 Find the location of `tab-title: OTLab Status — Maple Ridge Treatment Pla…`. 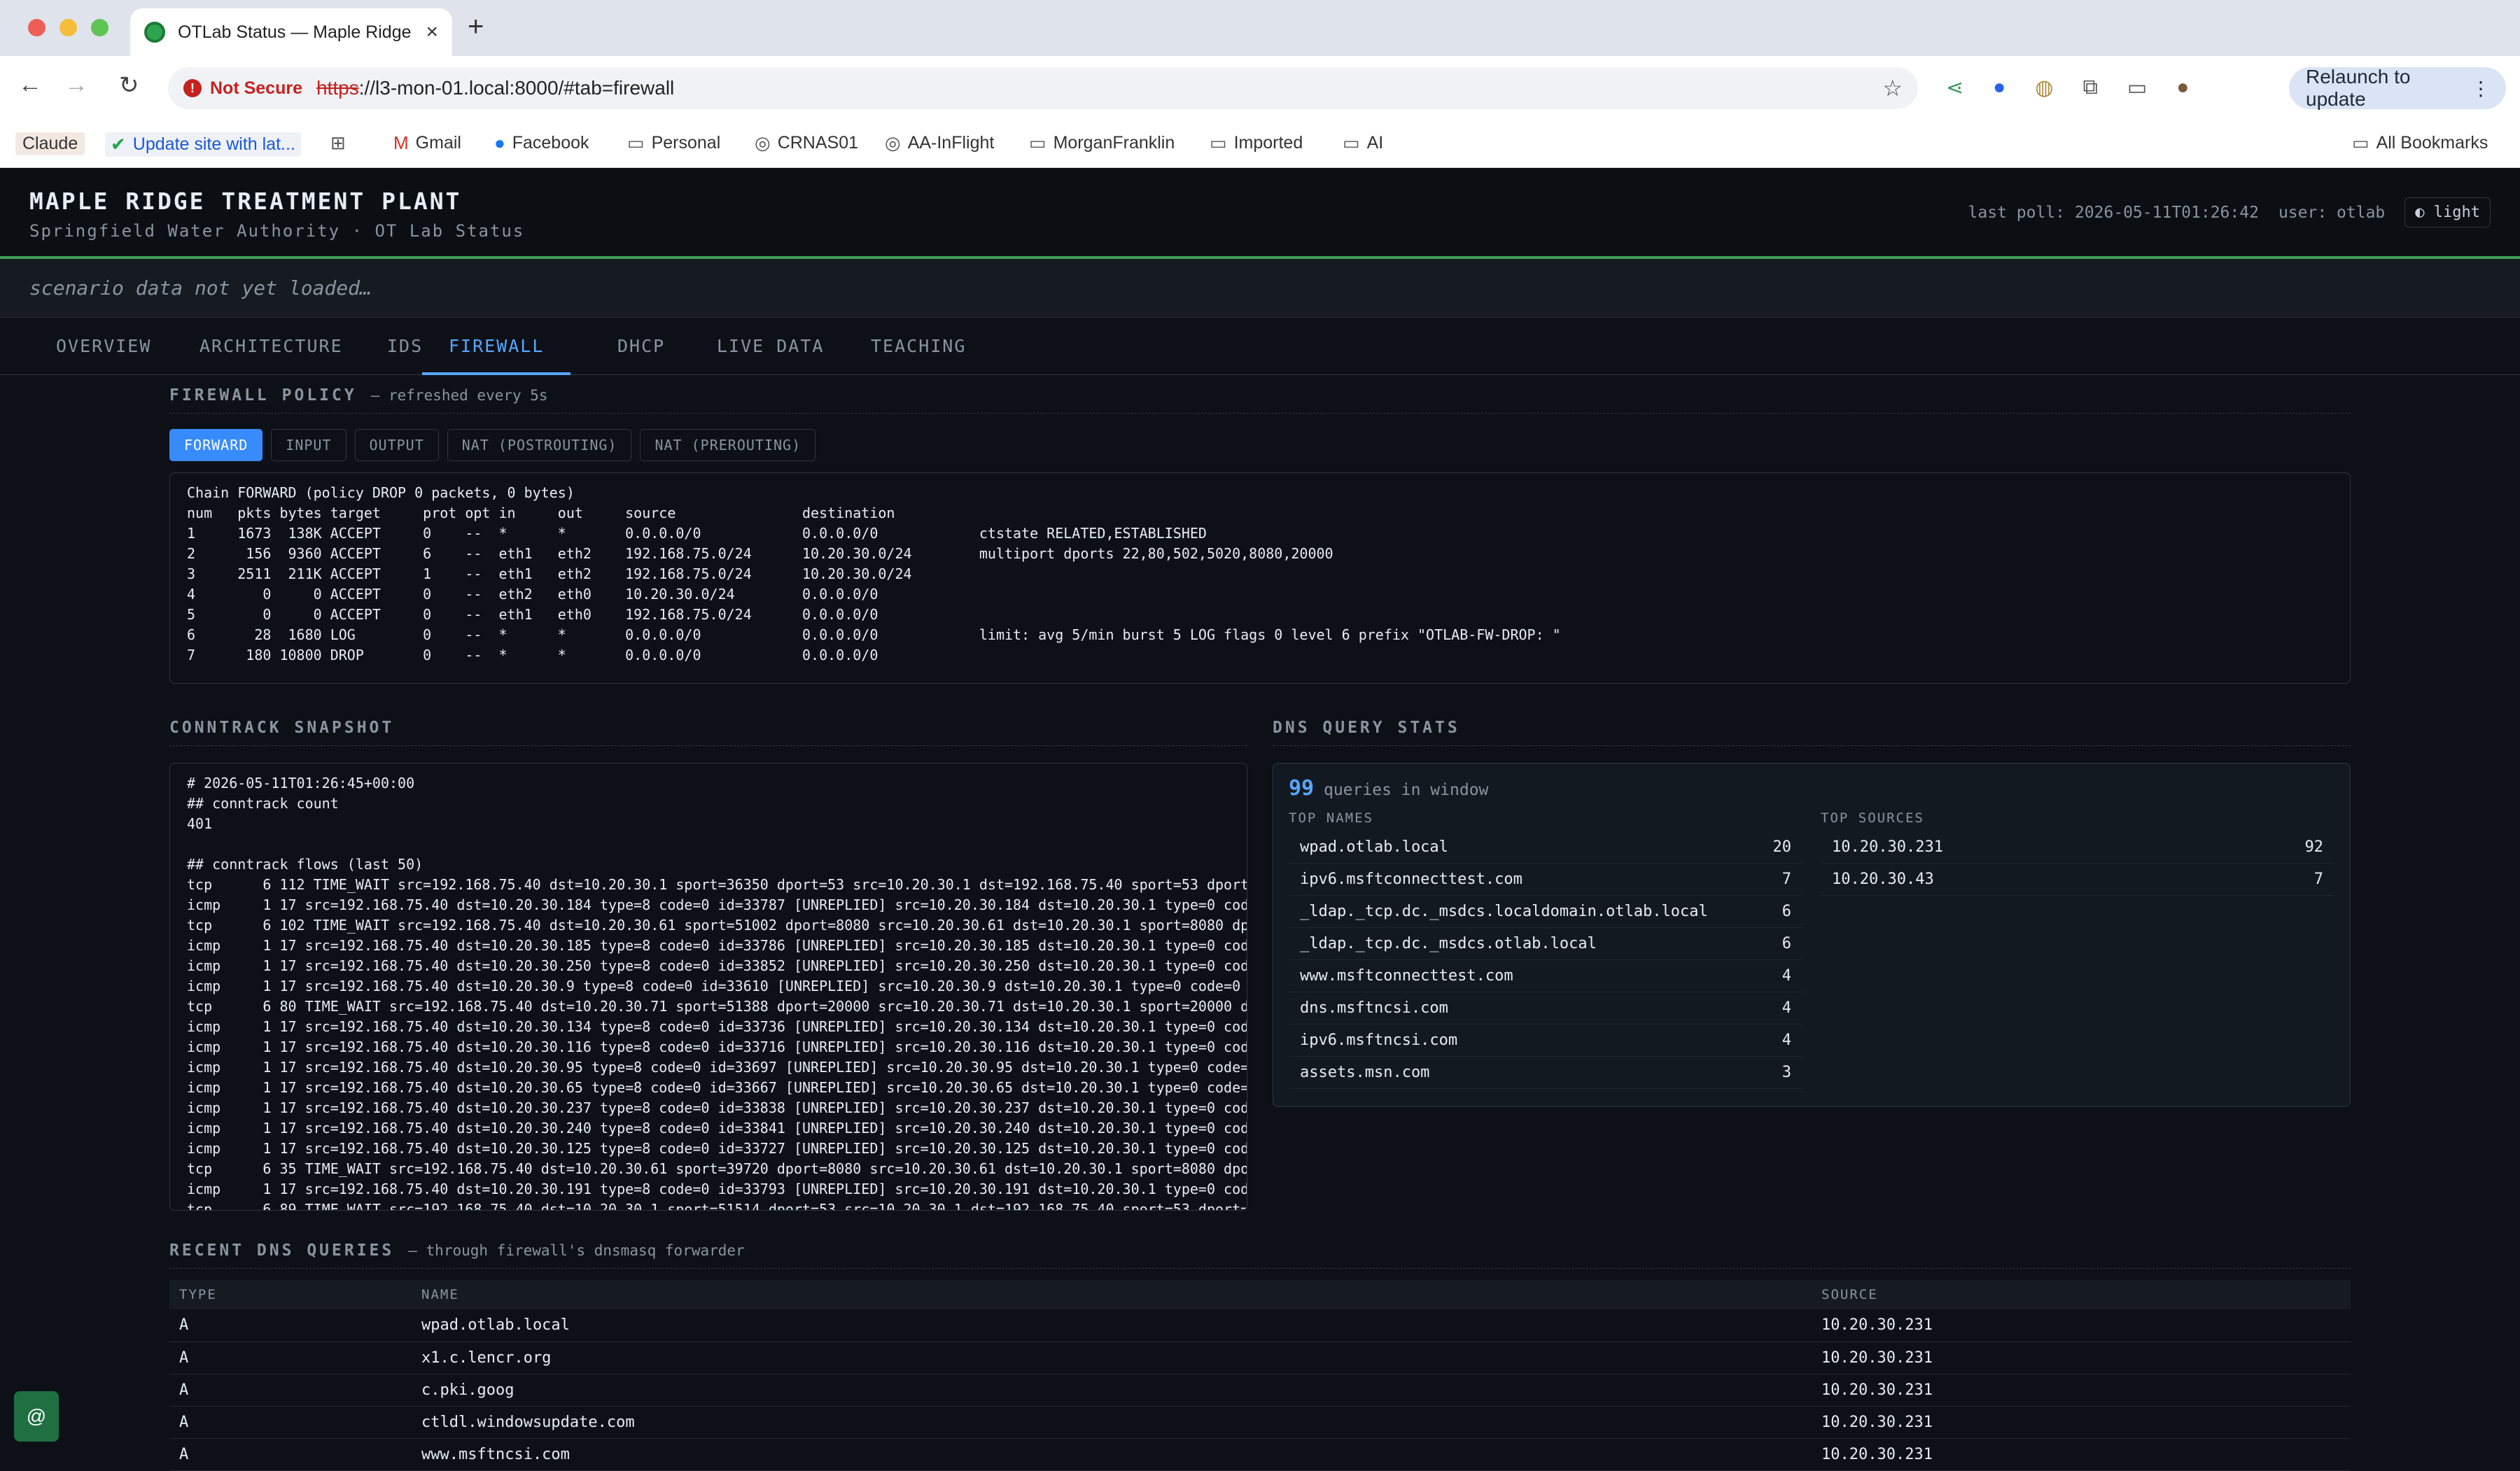

tab-title: OTLab Status — Maple Ridge Treatment Pla… is located at coordinates (295, 32).